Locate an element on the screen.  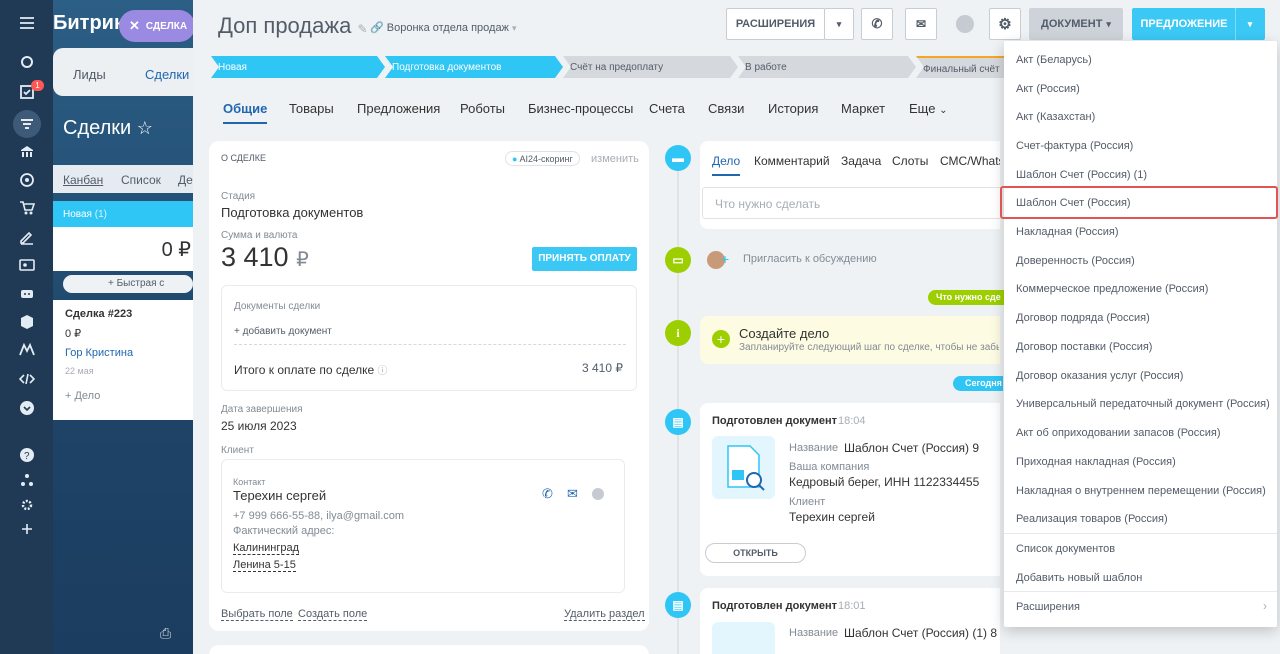
add-document-link: + добавить документ is located at coordinates (283, 331).